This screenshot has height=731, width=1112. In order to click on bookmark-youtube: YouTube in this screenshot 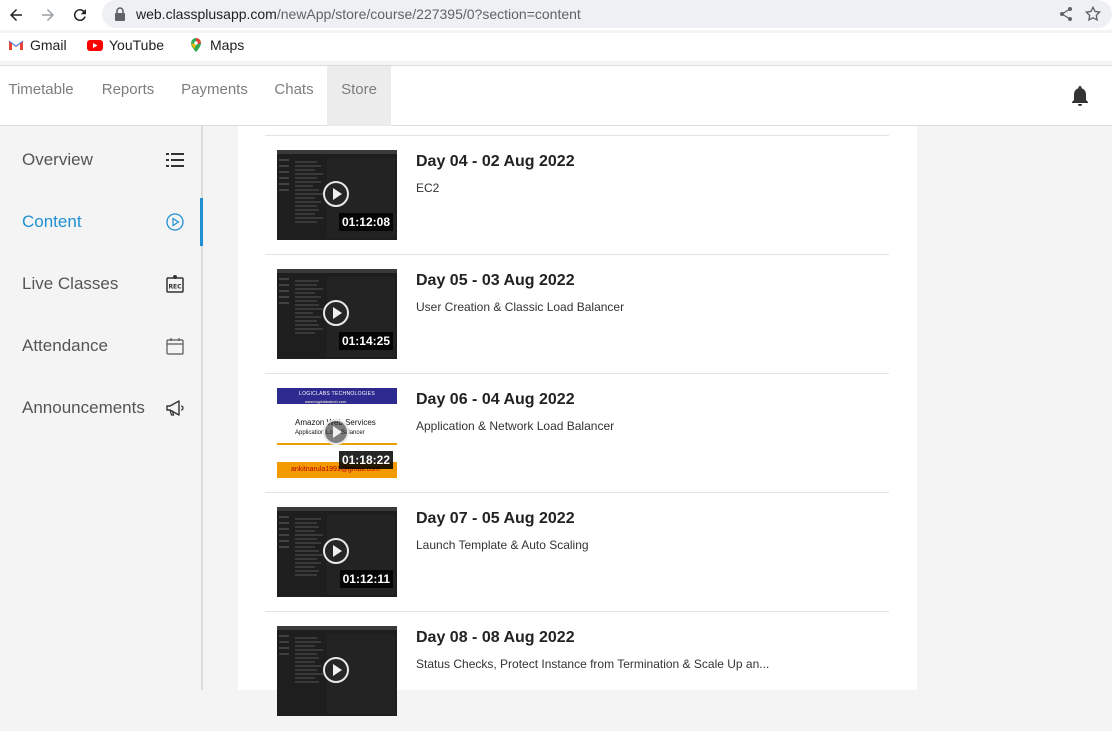, I will do `click(125, 45)`.